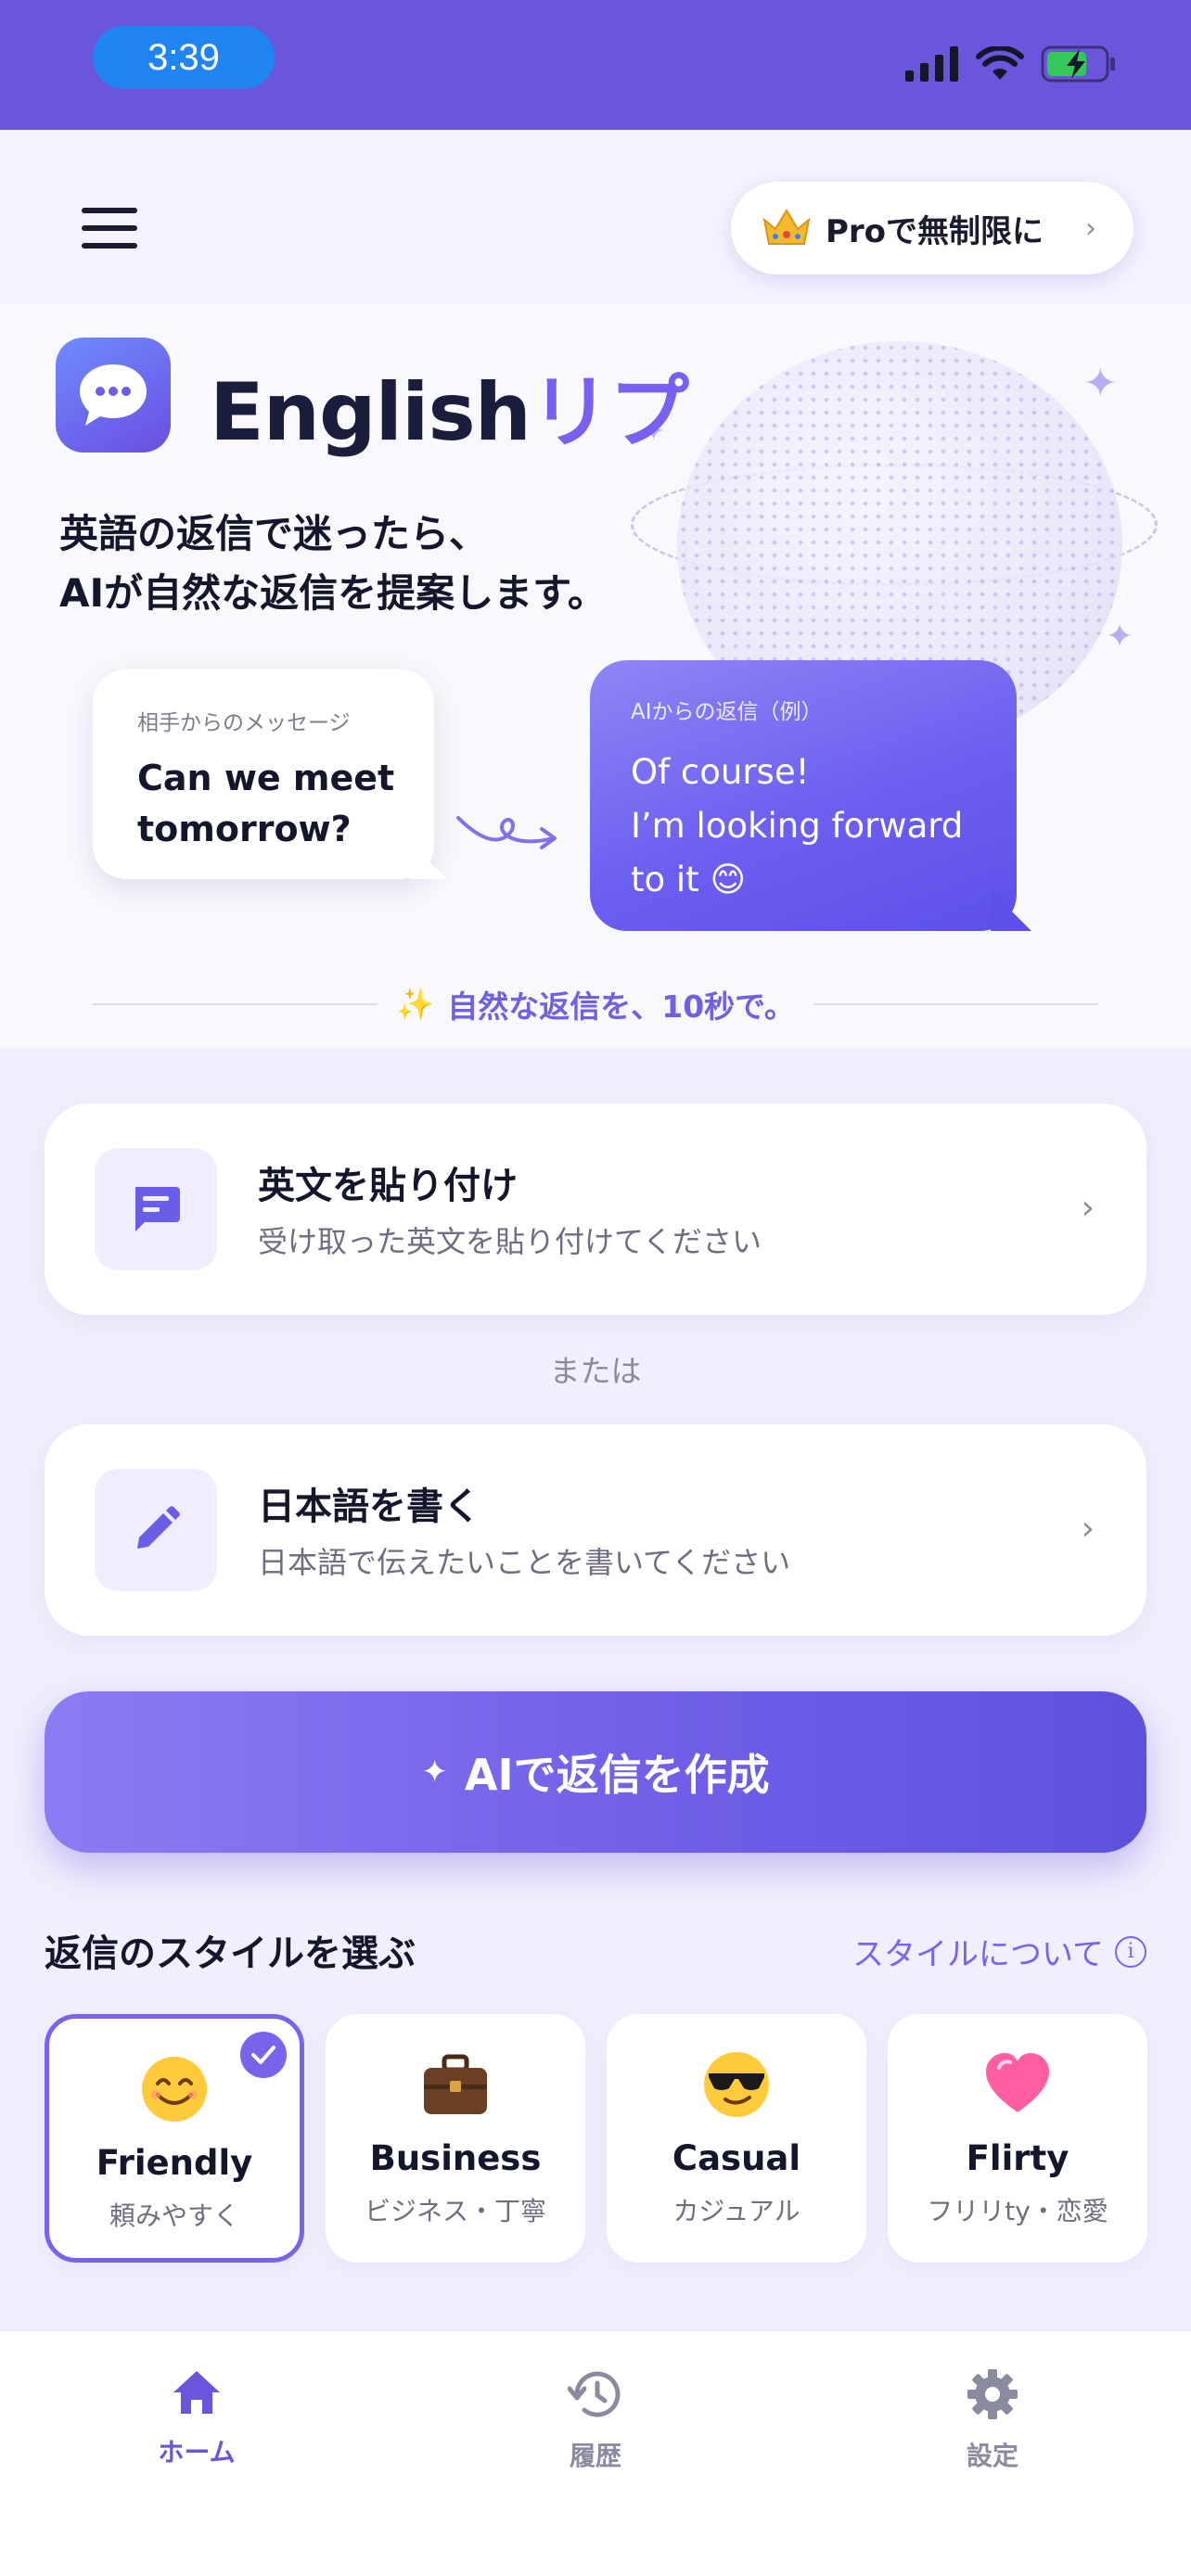  I want to click on style-name: Business, so click(455, 2158).